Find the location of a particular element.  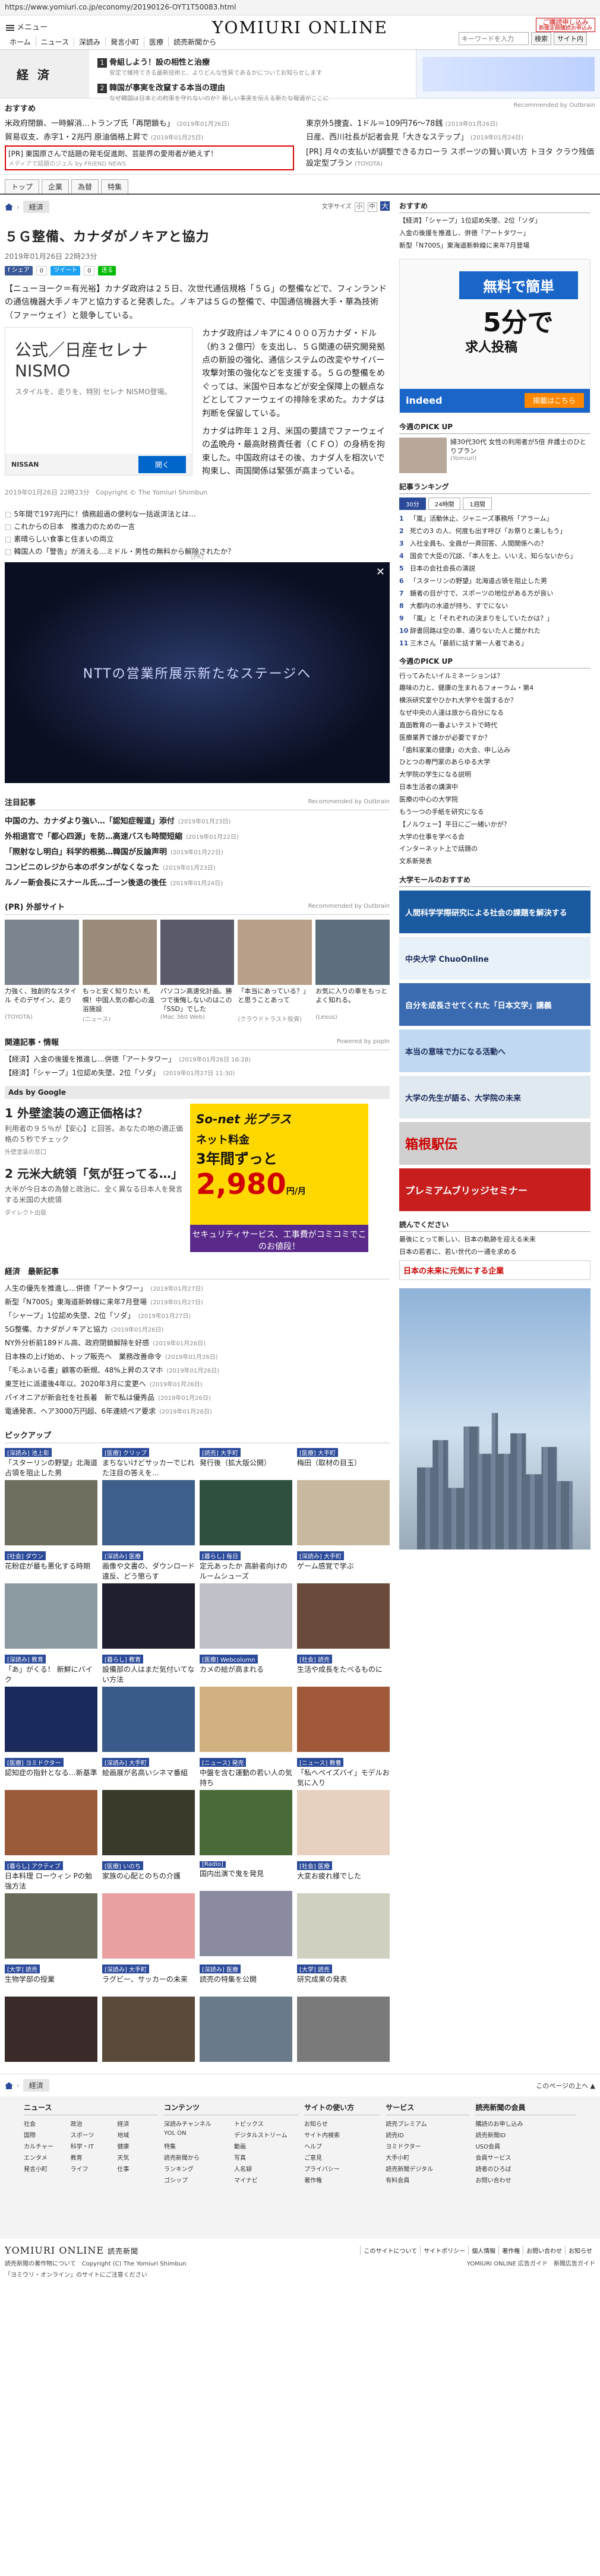

univ-ad: 人間科学学際研究による社会の課題を解決する is located at coordinates (494, 912).